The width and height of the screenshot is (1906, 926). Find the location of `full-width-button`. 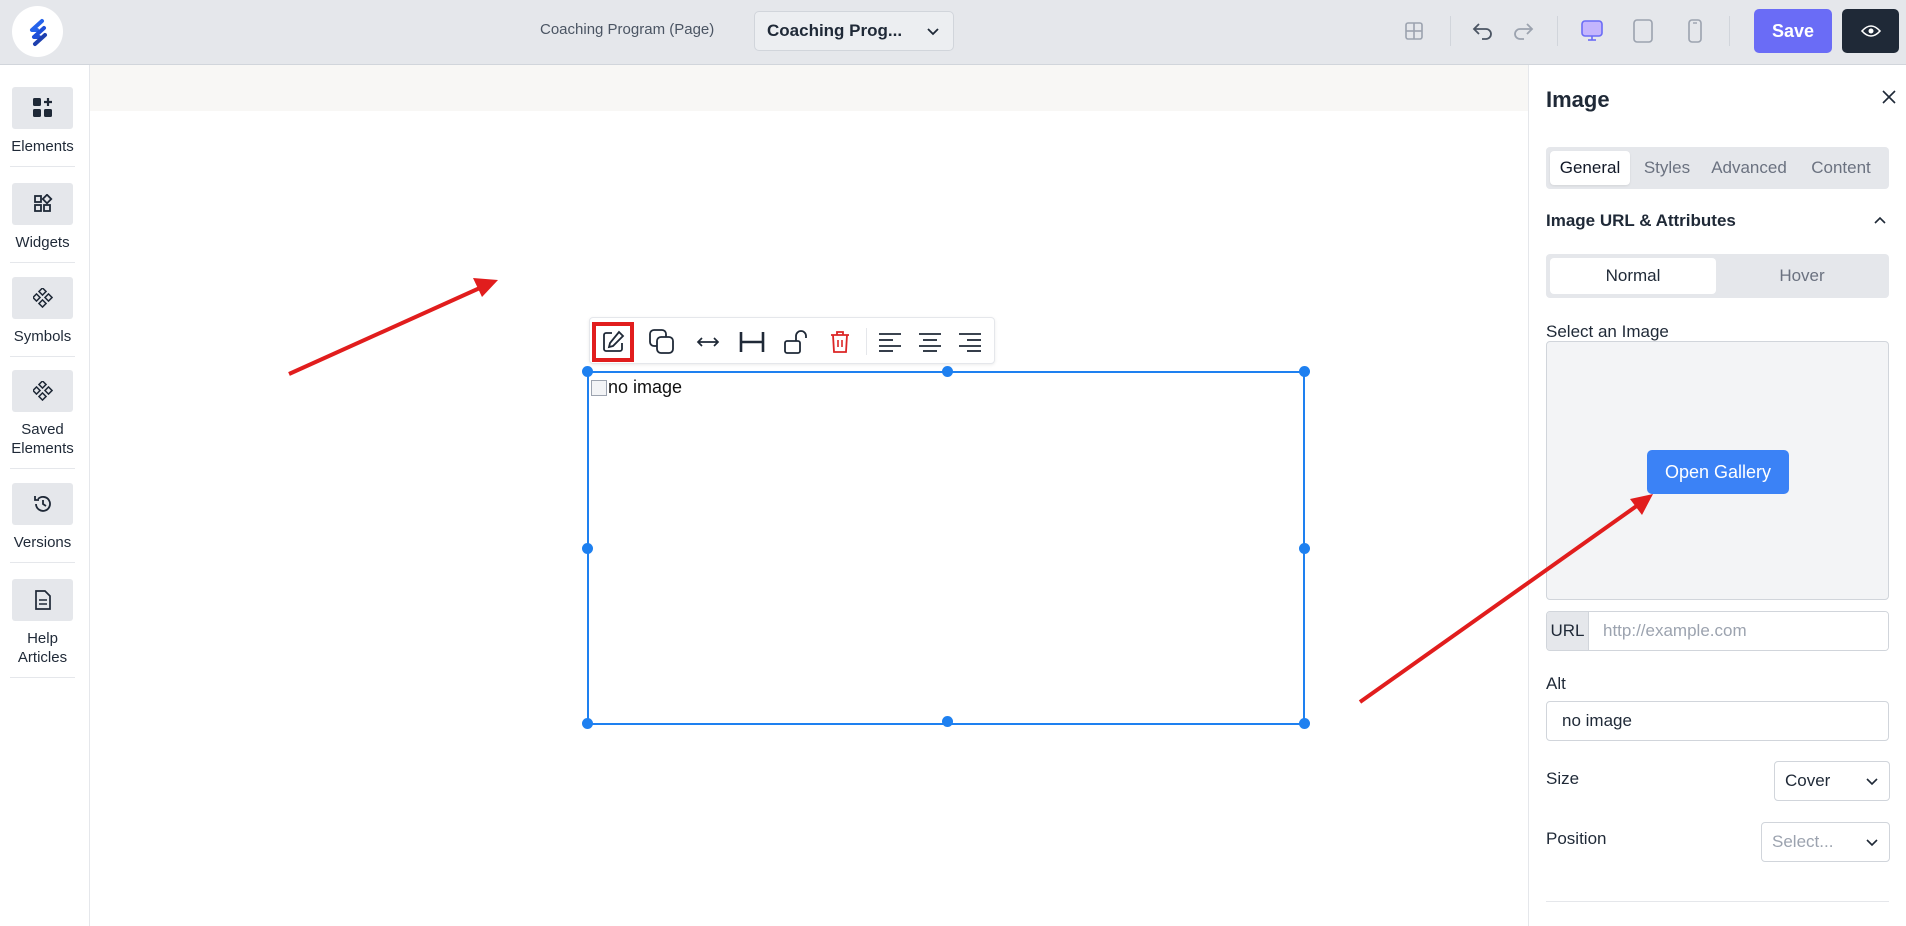

full-width-button is located at coordinates (708, 342).